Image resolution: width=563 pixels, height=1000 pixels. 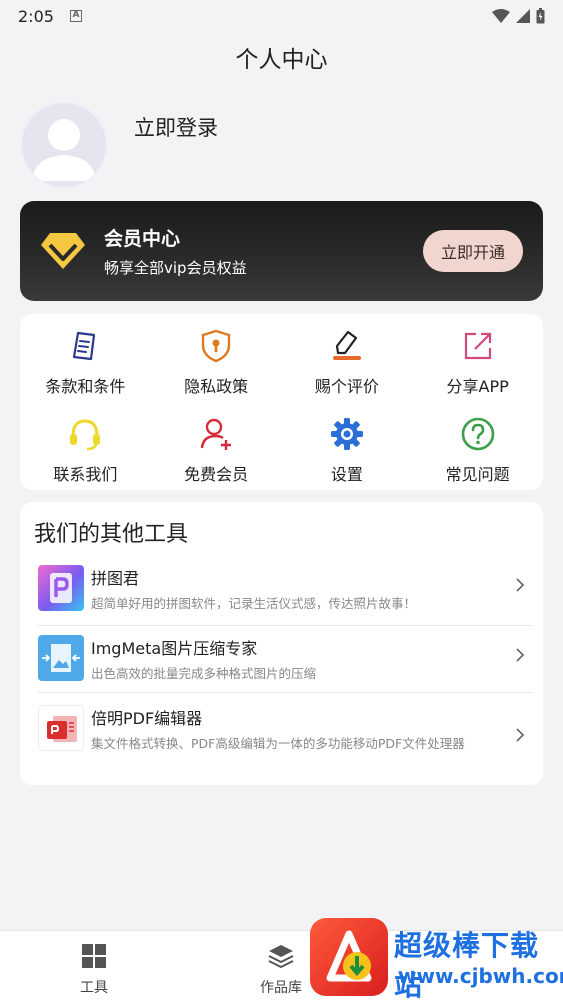 I want to click on vip-card: 会员中心 畅享全部vip会员权益 立即开通, so click(x=281, y=251).